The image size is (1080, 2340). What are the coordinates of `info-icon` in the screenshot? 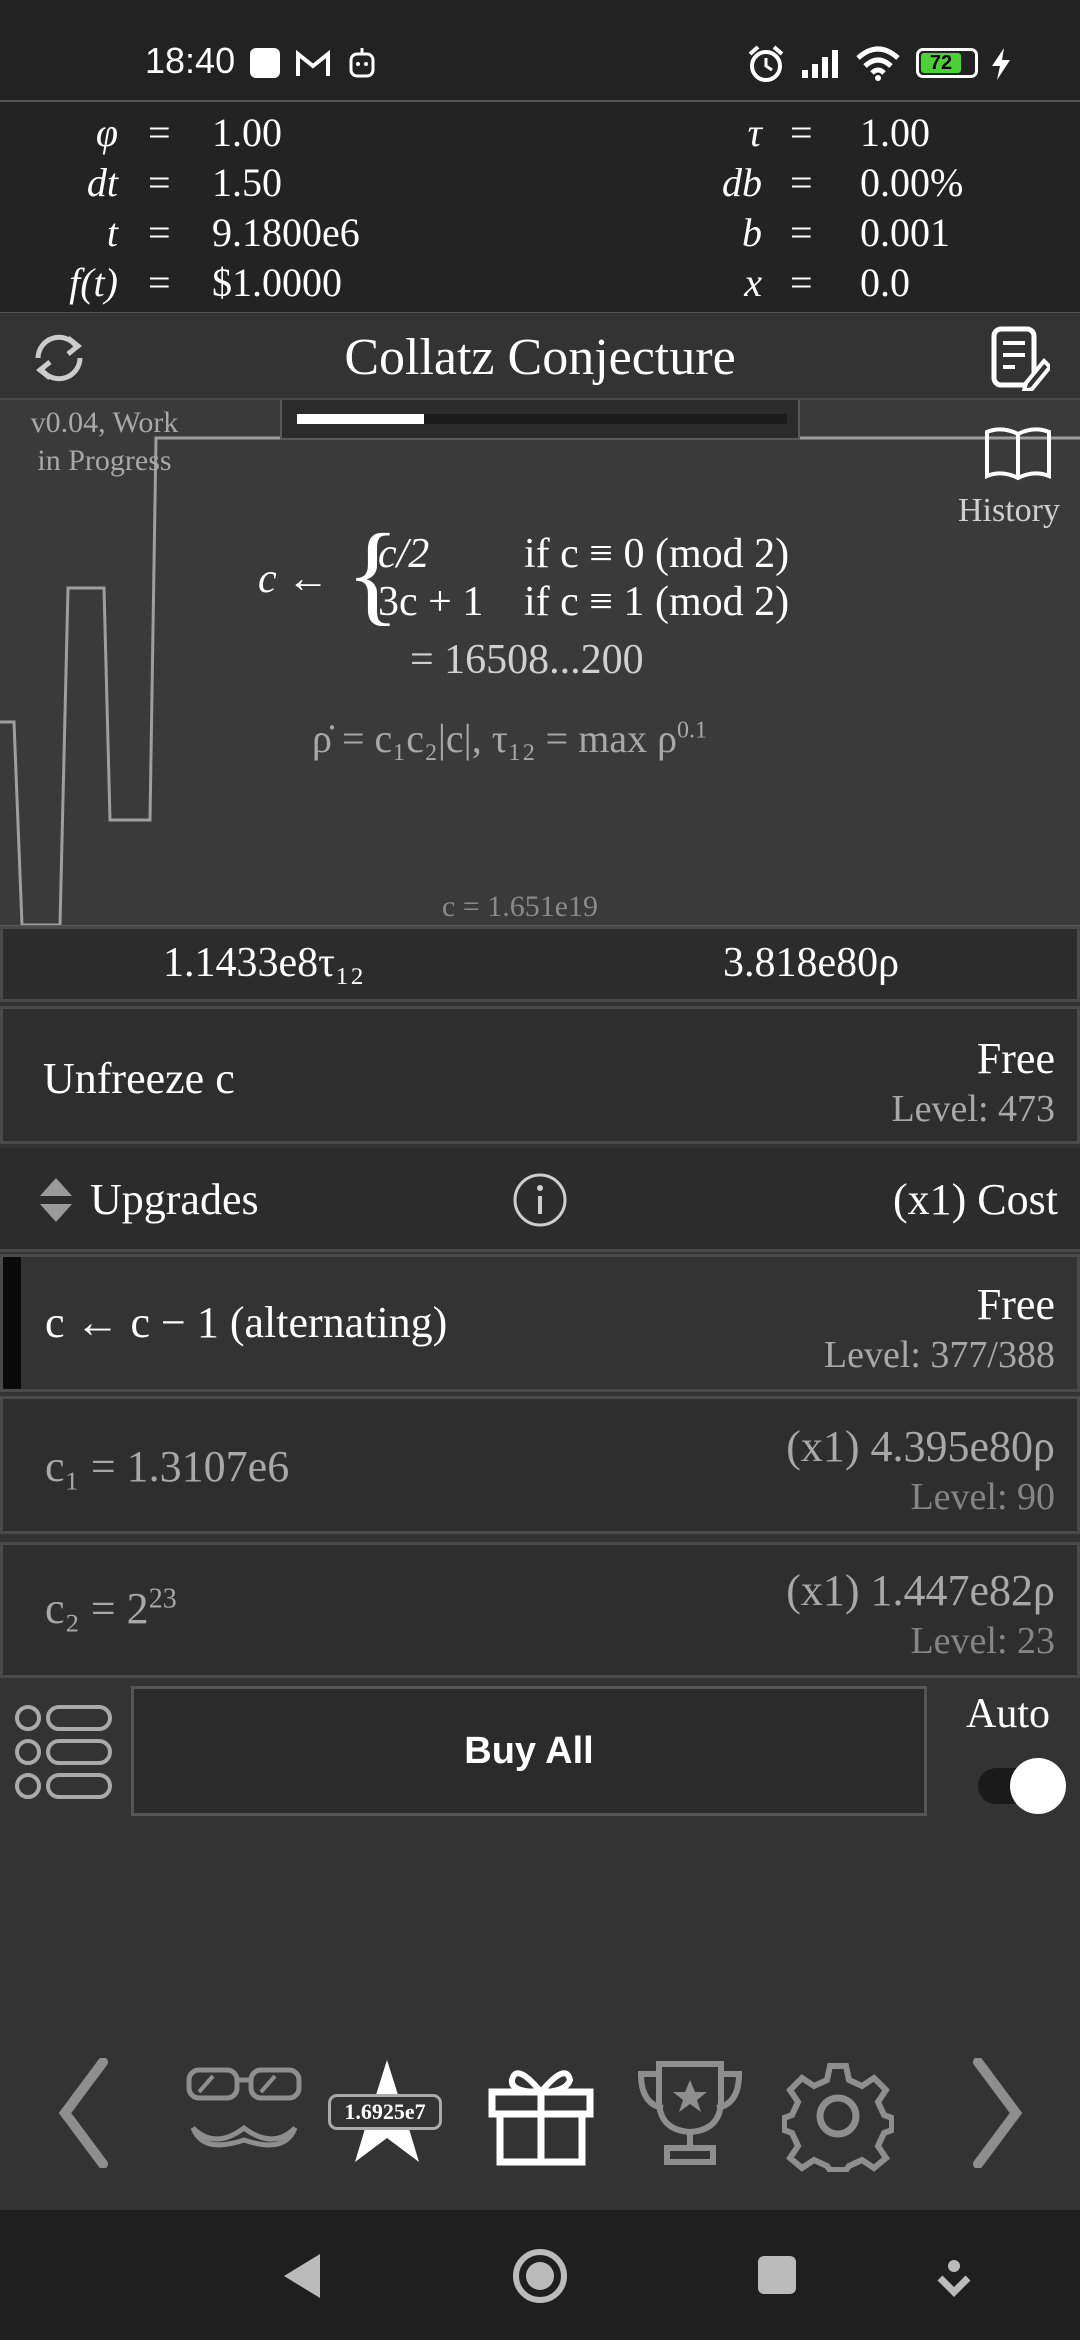 It's located at (540, 1200).